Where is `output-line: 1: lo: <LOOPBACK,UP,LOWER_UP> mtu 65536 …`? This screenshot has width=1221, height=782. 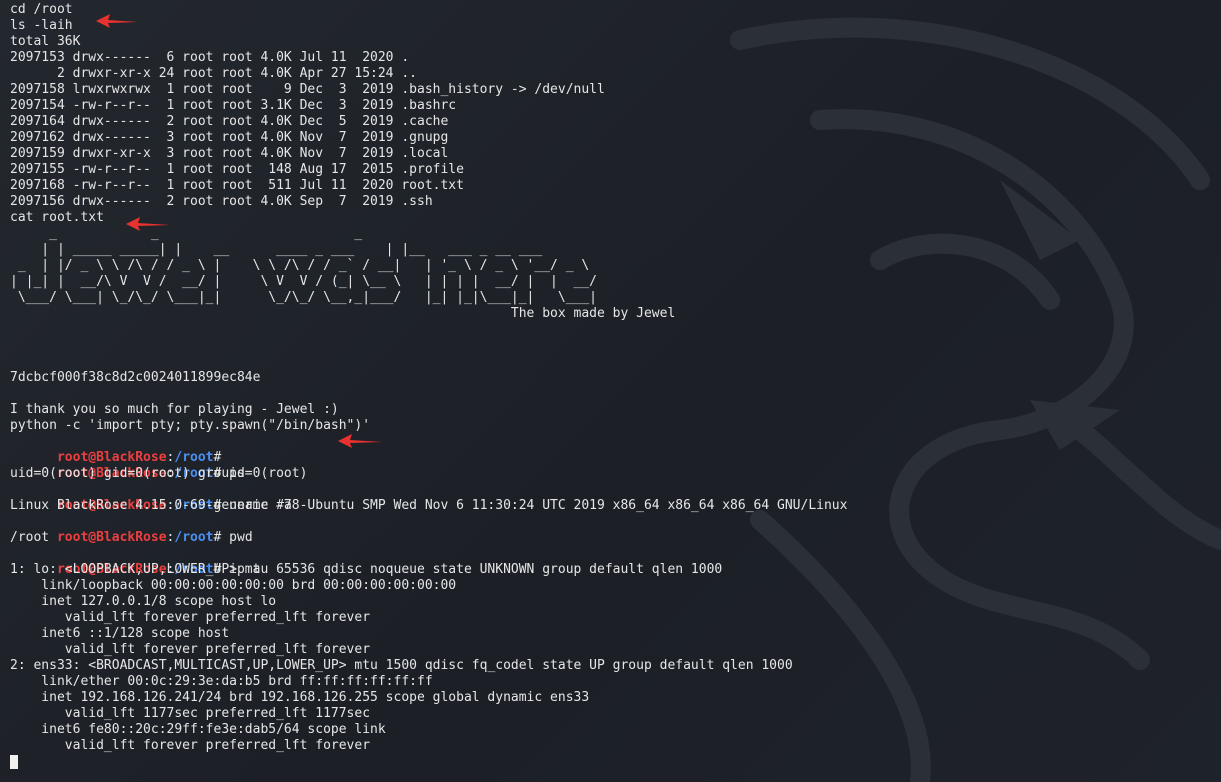 output-line: 1: lo: <LOOPBACK,UP,LOWER_UP> mtu 65536 … is located at coordinates (366, 569).